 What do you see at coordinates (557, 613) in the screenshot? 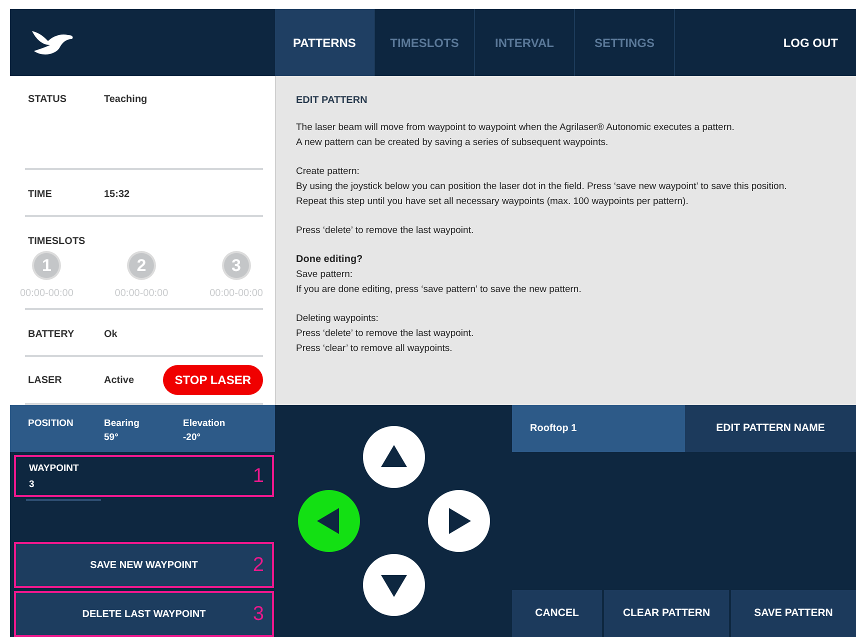
I see `pattern-button: CANCEL` at bounding box center [557, 613].